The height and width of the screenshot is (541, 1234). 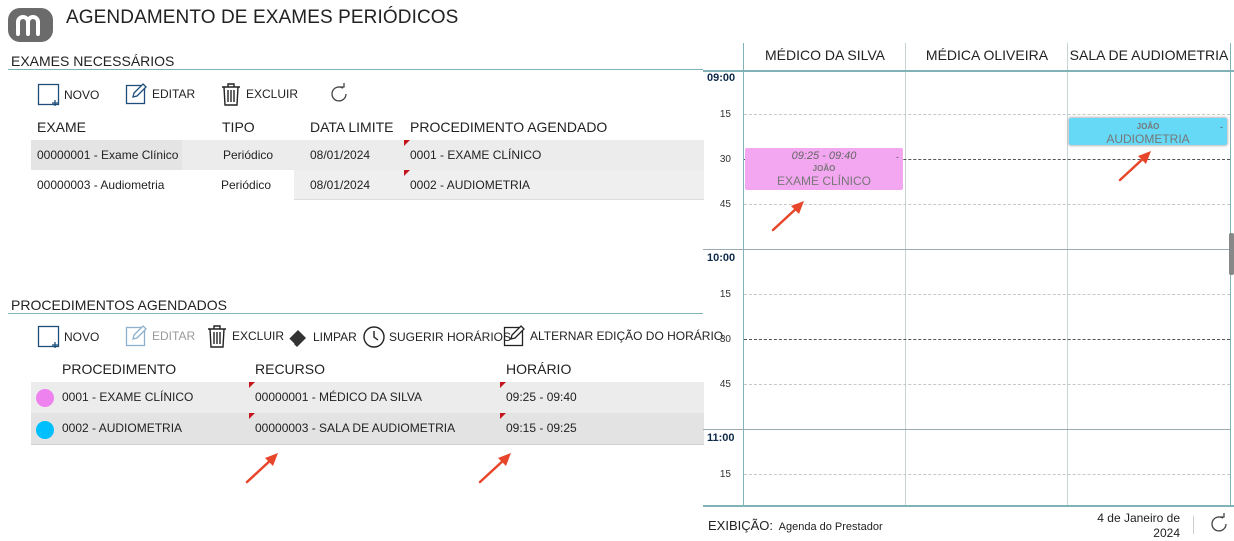 I want to click on cell-horario-text: 09:15 - 09:25, so click(x=541, y=428).